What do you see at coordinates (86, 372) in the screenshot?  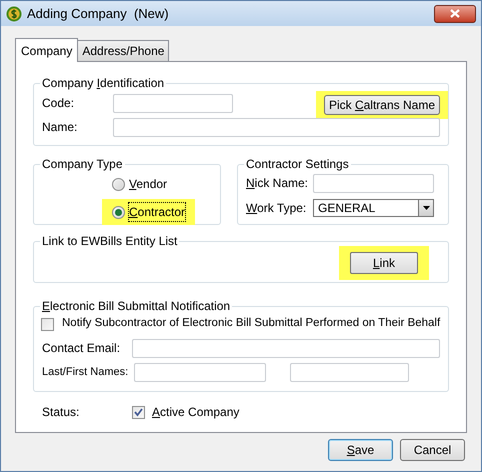 I see `field-label: Last/First Names:` at bounding box center [86, 372].